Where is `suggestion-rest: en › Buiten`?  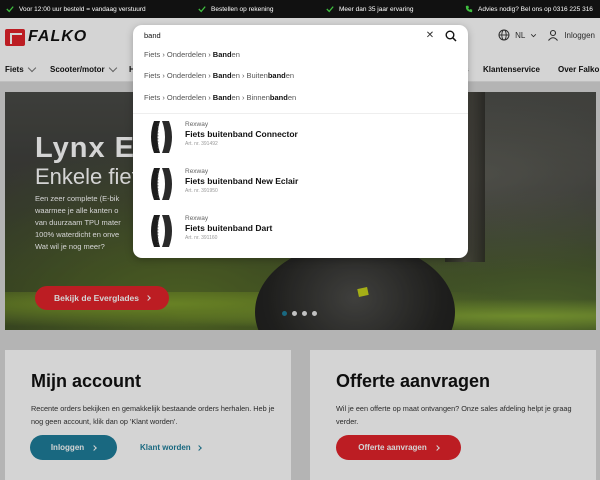 suggestion-rest: en › Buiten is located at coordinates (249, 75).